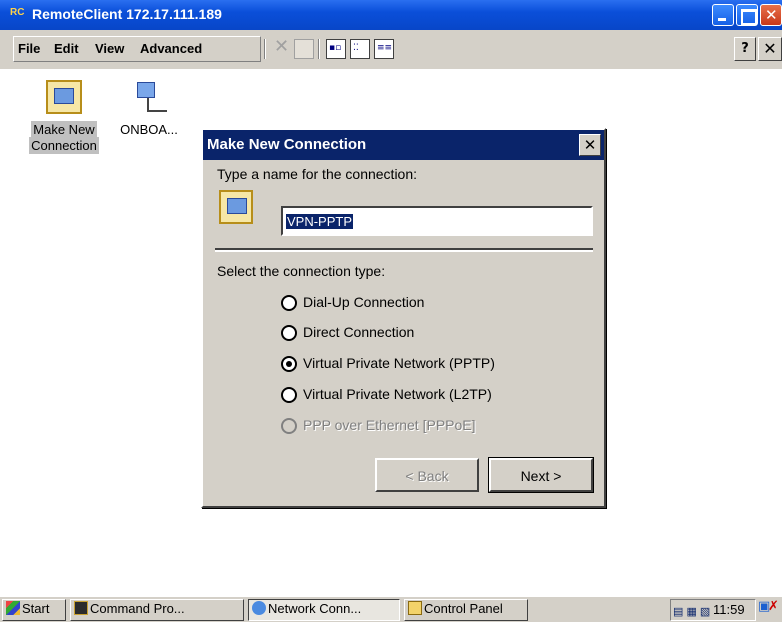 The width and height of the screenshot is (782, 622). What do you see at coordinates (364, 302) in the screenshot?
I see `radio-label: Dial-Up Connection` at bounding box center [364, 302].